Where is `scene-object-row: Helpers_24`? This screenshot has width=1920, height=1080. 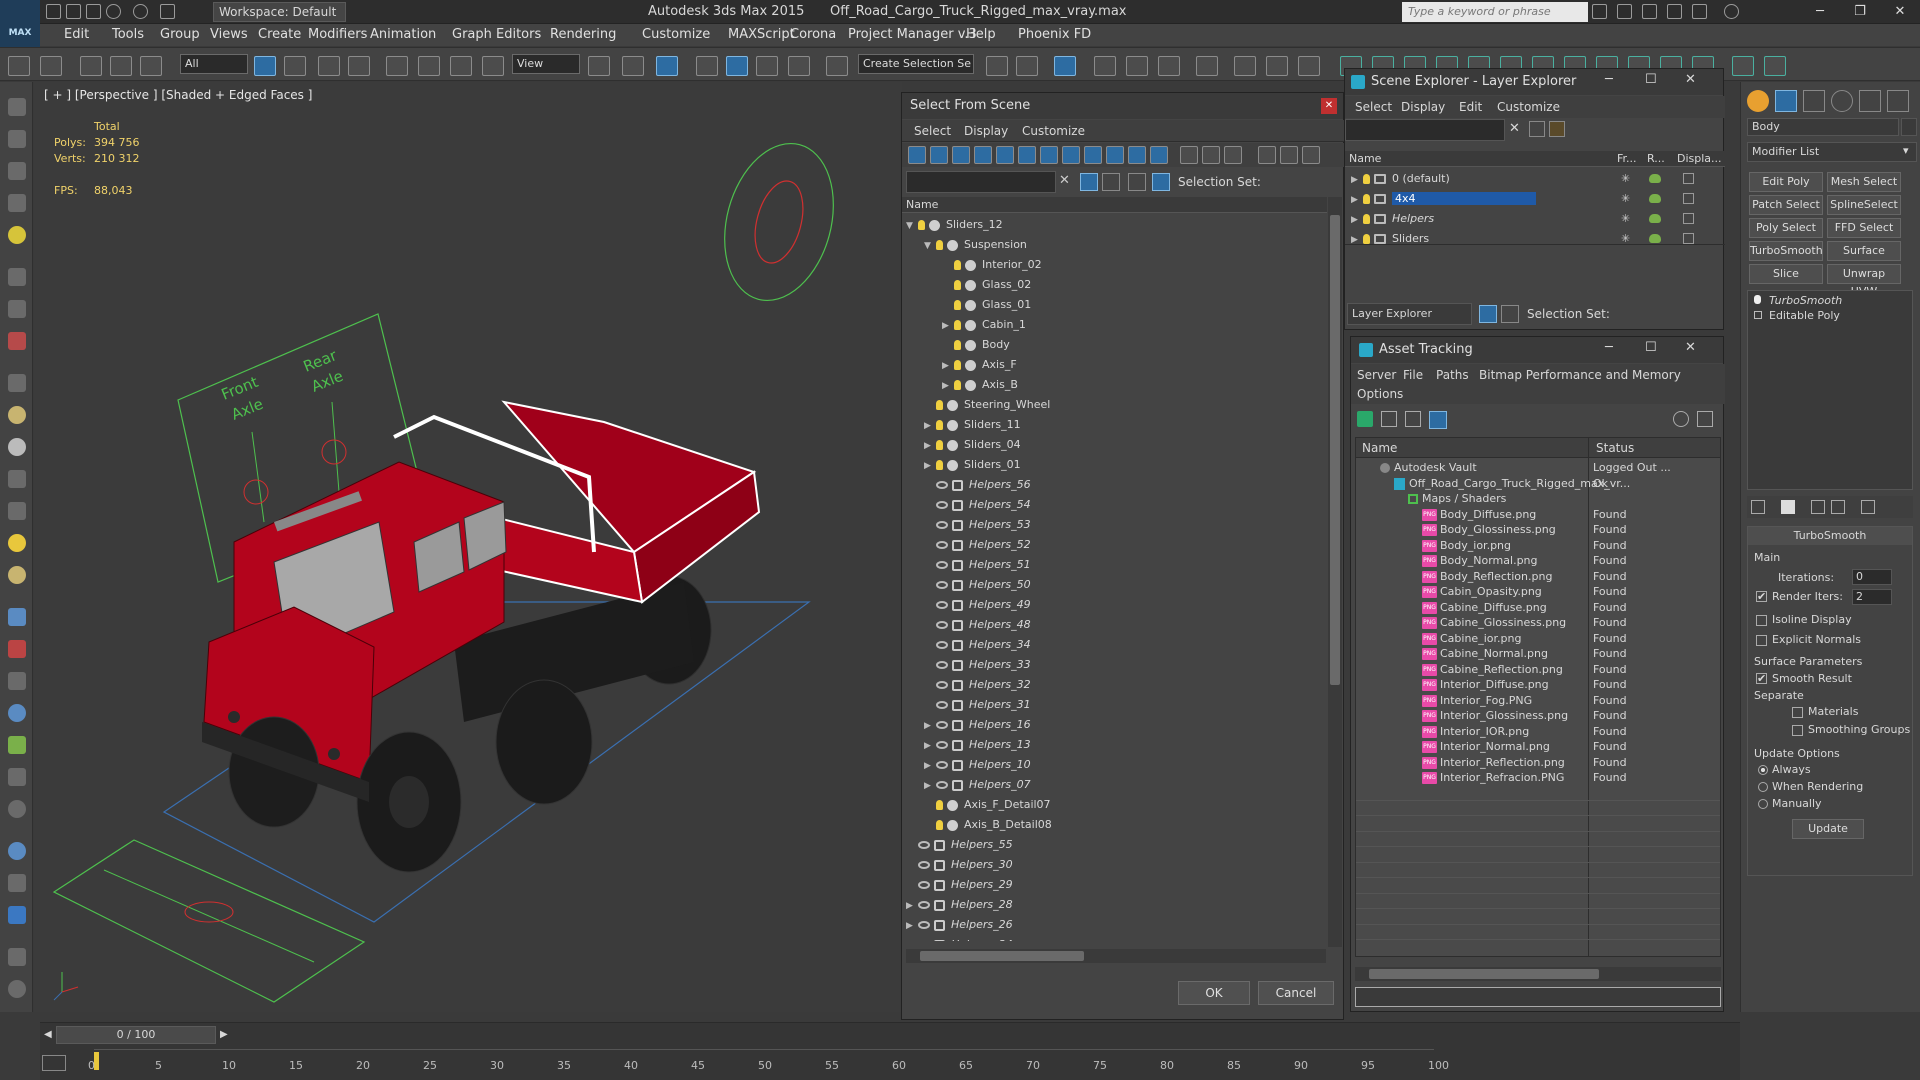 scene-object-row: Helpers_24 is located at coordinates (959, 938).